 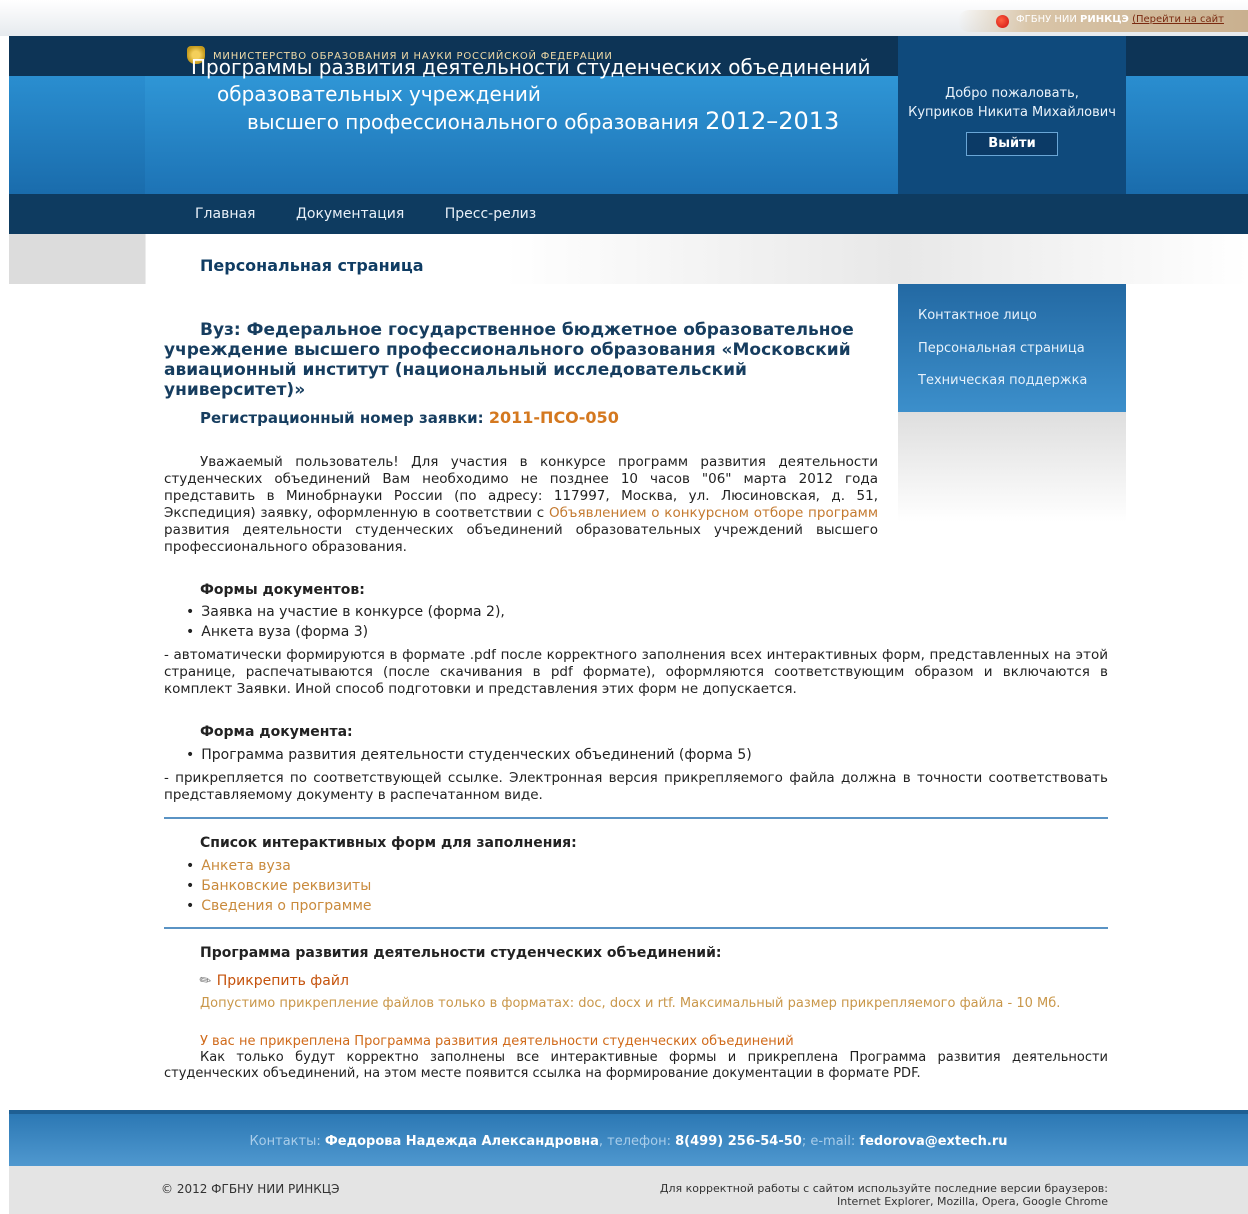 I want to click on copyright: © 2012 ФГБНУ НИИ РИНКЦЭ, so click(x=250, y=1189).